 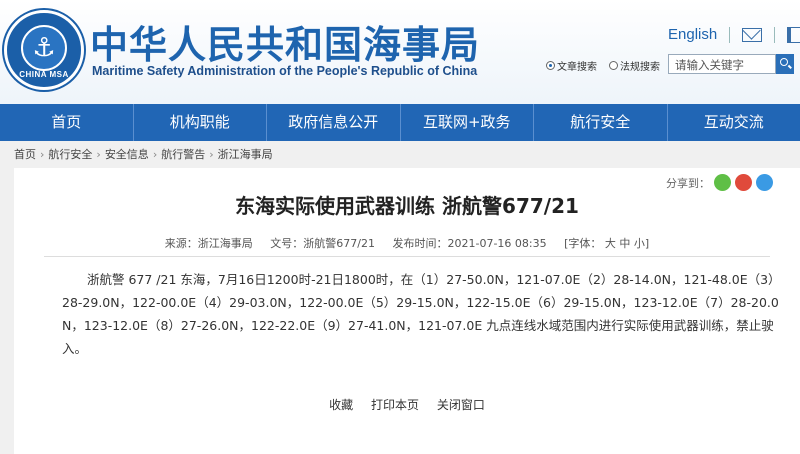 I want to click on article-title: 东海实际使用武器训练 浙航警677/21, so click(x=407, y=206).